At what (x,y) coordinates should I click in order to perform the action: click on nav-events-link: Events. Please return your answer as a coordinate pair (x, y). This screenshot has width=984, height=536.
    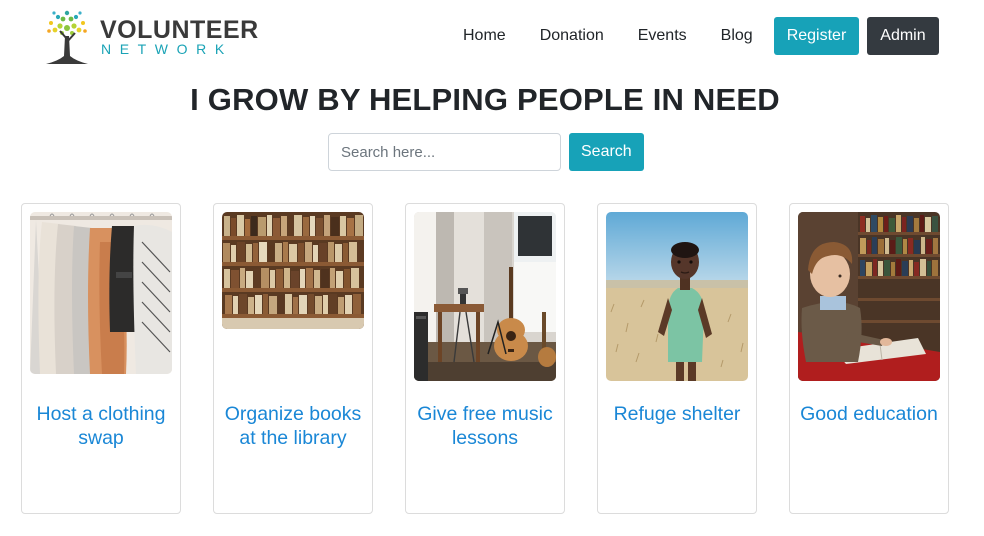
    Looking at the image, I should click on (662, 36).